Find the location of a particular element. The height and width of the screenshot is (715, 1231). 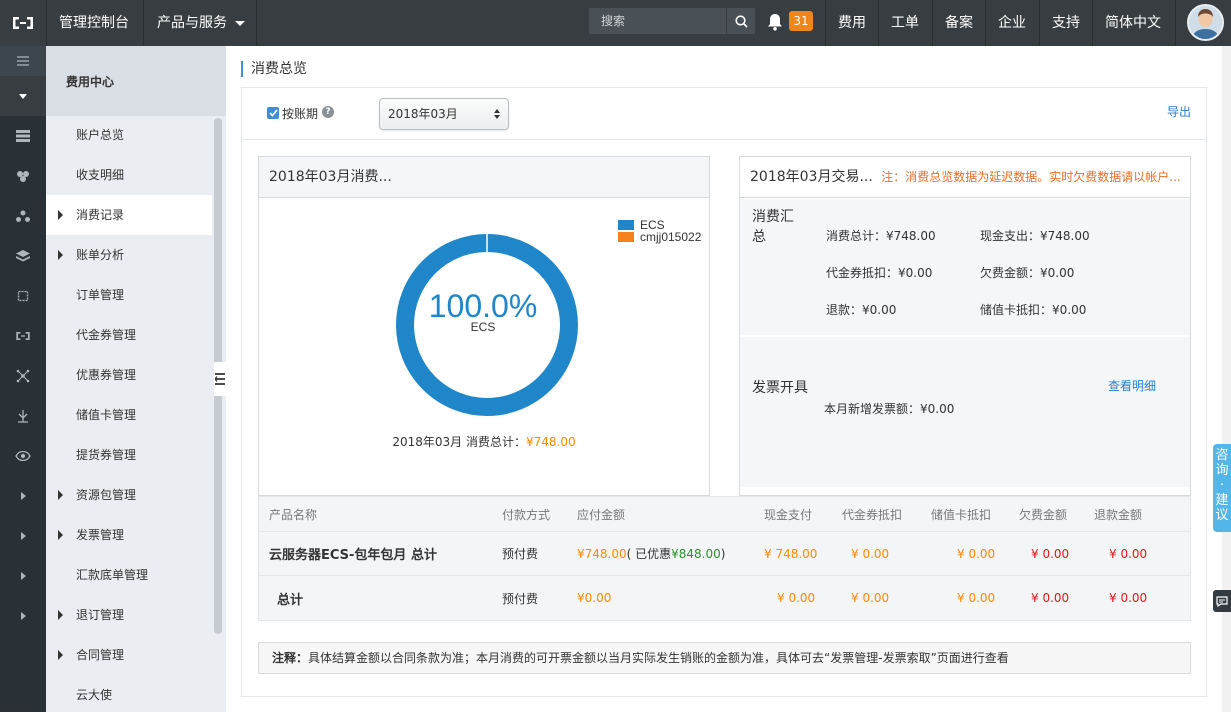

feedback-tab: 咨询·建议 is located at coordinates (1222, 488).